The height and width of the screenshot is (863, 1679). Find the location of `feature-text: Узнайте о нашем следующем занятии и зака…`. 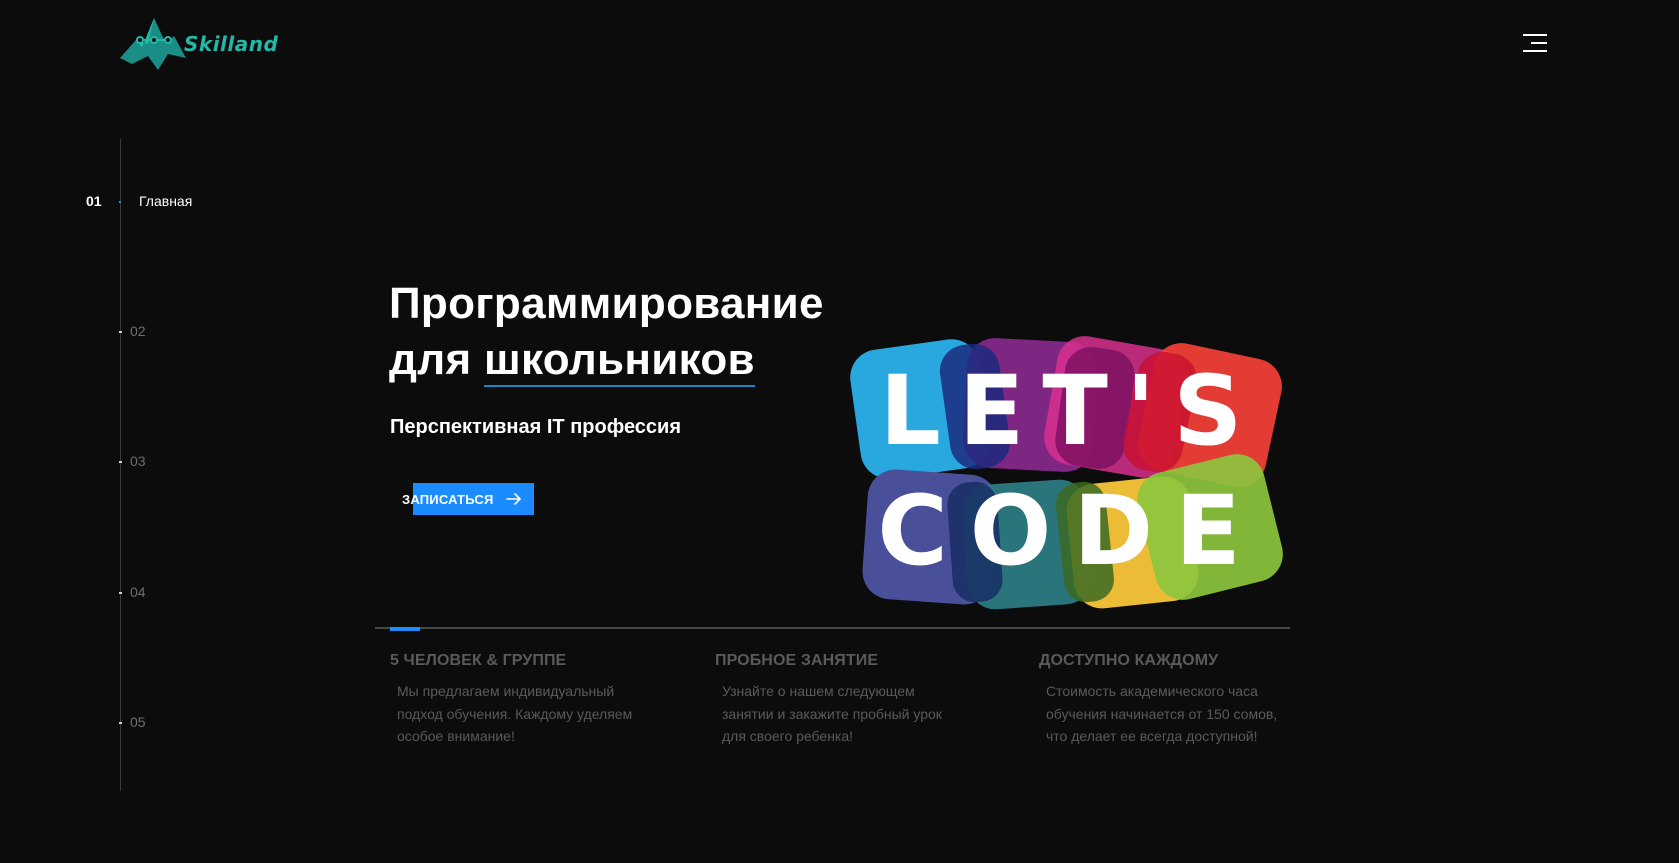

feature-text: Узнайте о нашем следующем занятии и зака… is located at coordinates (832, 713).